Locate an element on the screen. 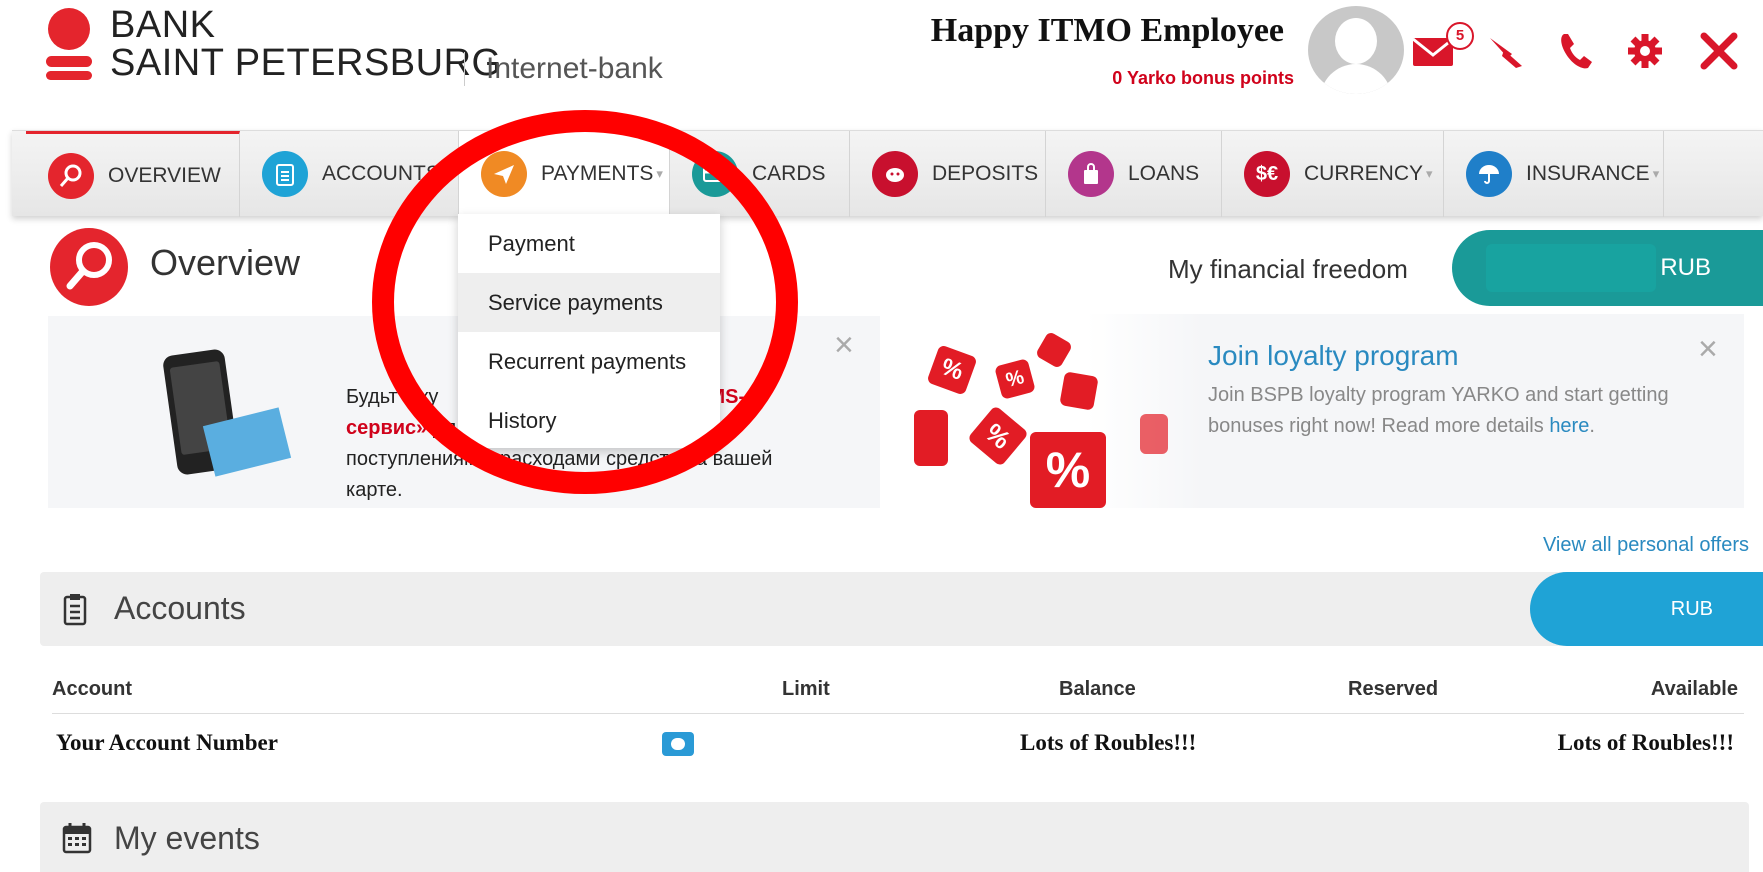  nav-insurance: INSURANCE ▾ is located at coordinates (1554, 174).